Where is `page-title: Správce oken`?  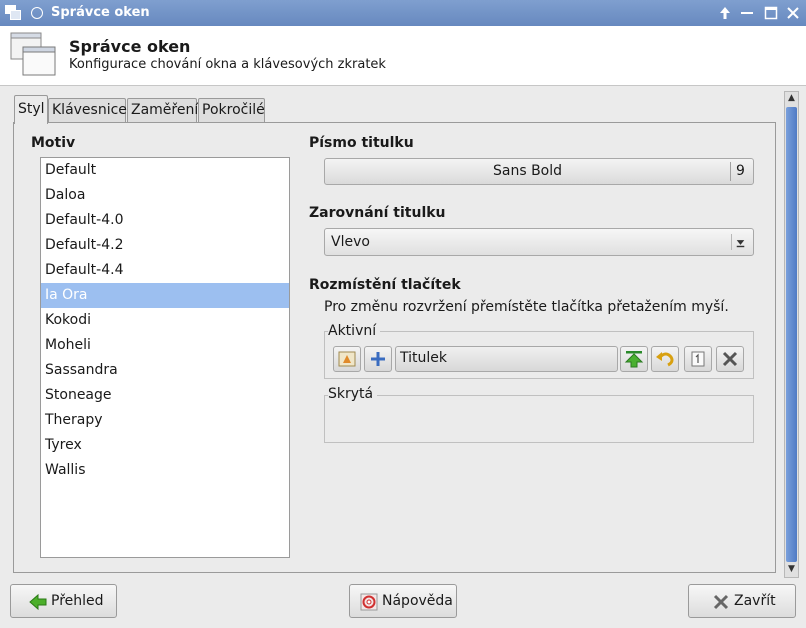 page-title: Správce oken is located at coordinates (130, 46).